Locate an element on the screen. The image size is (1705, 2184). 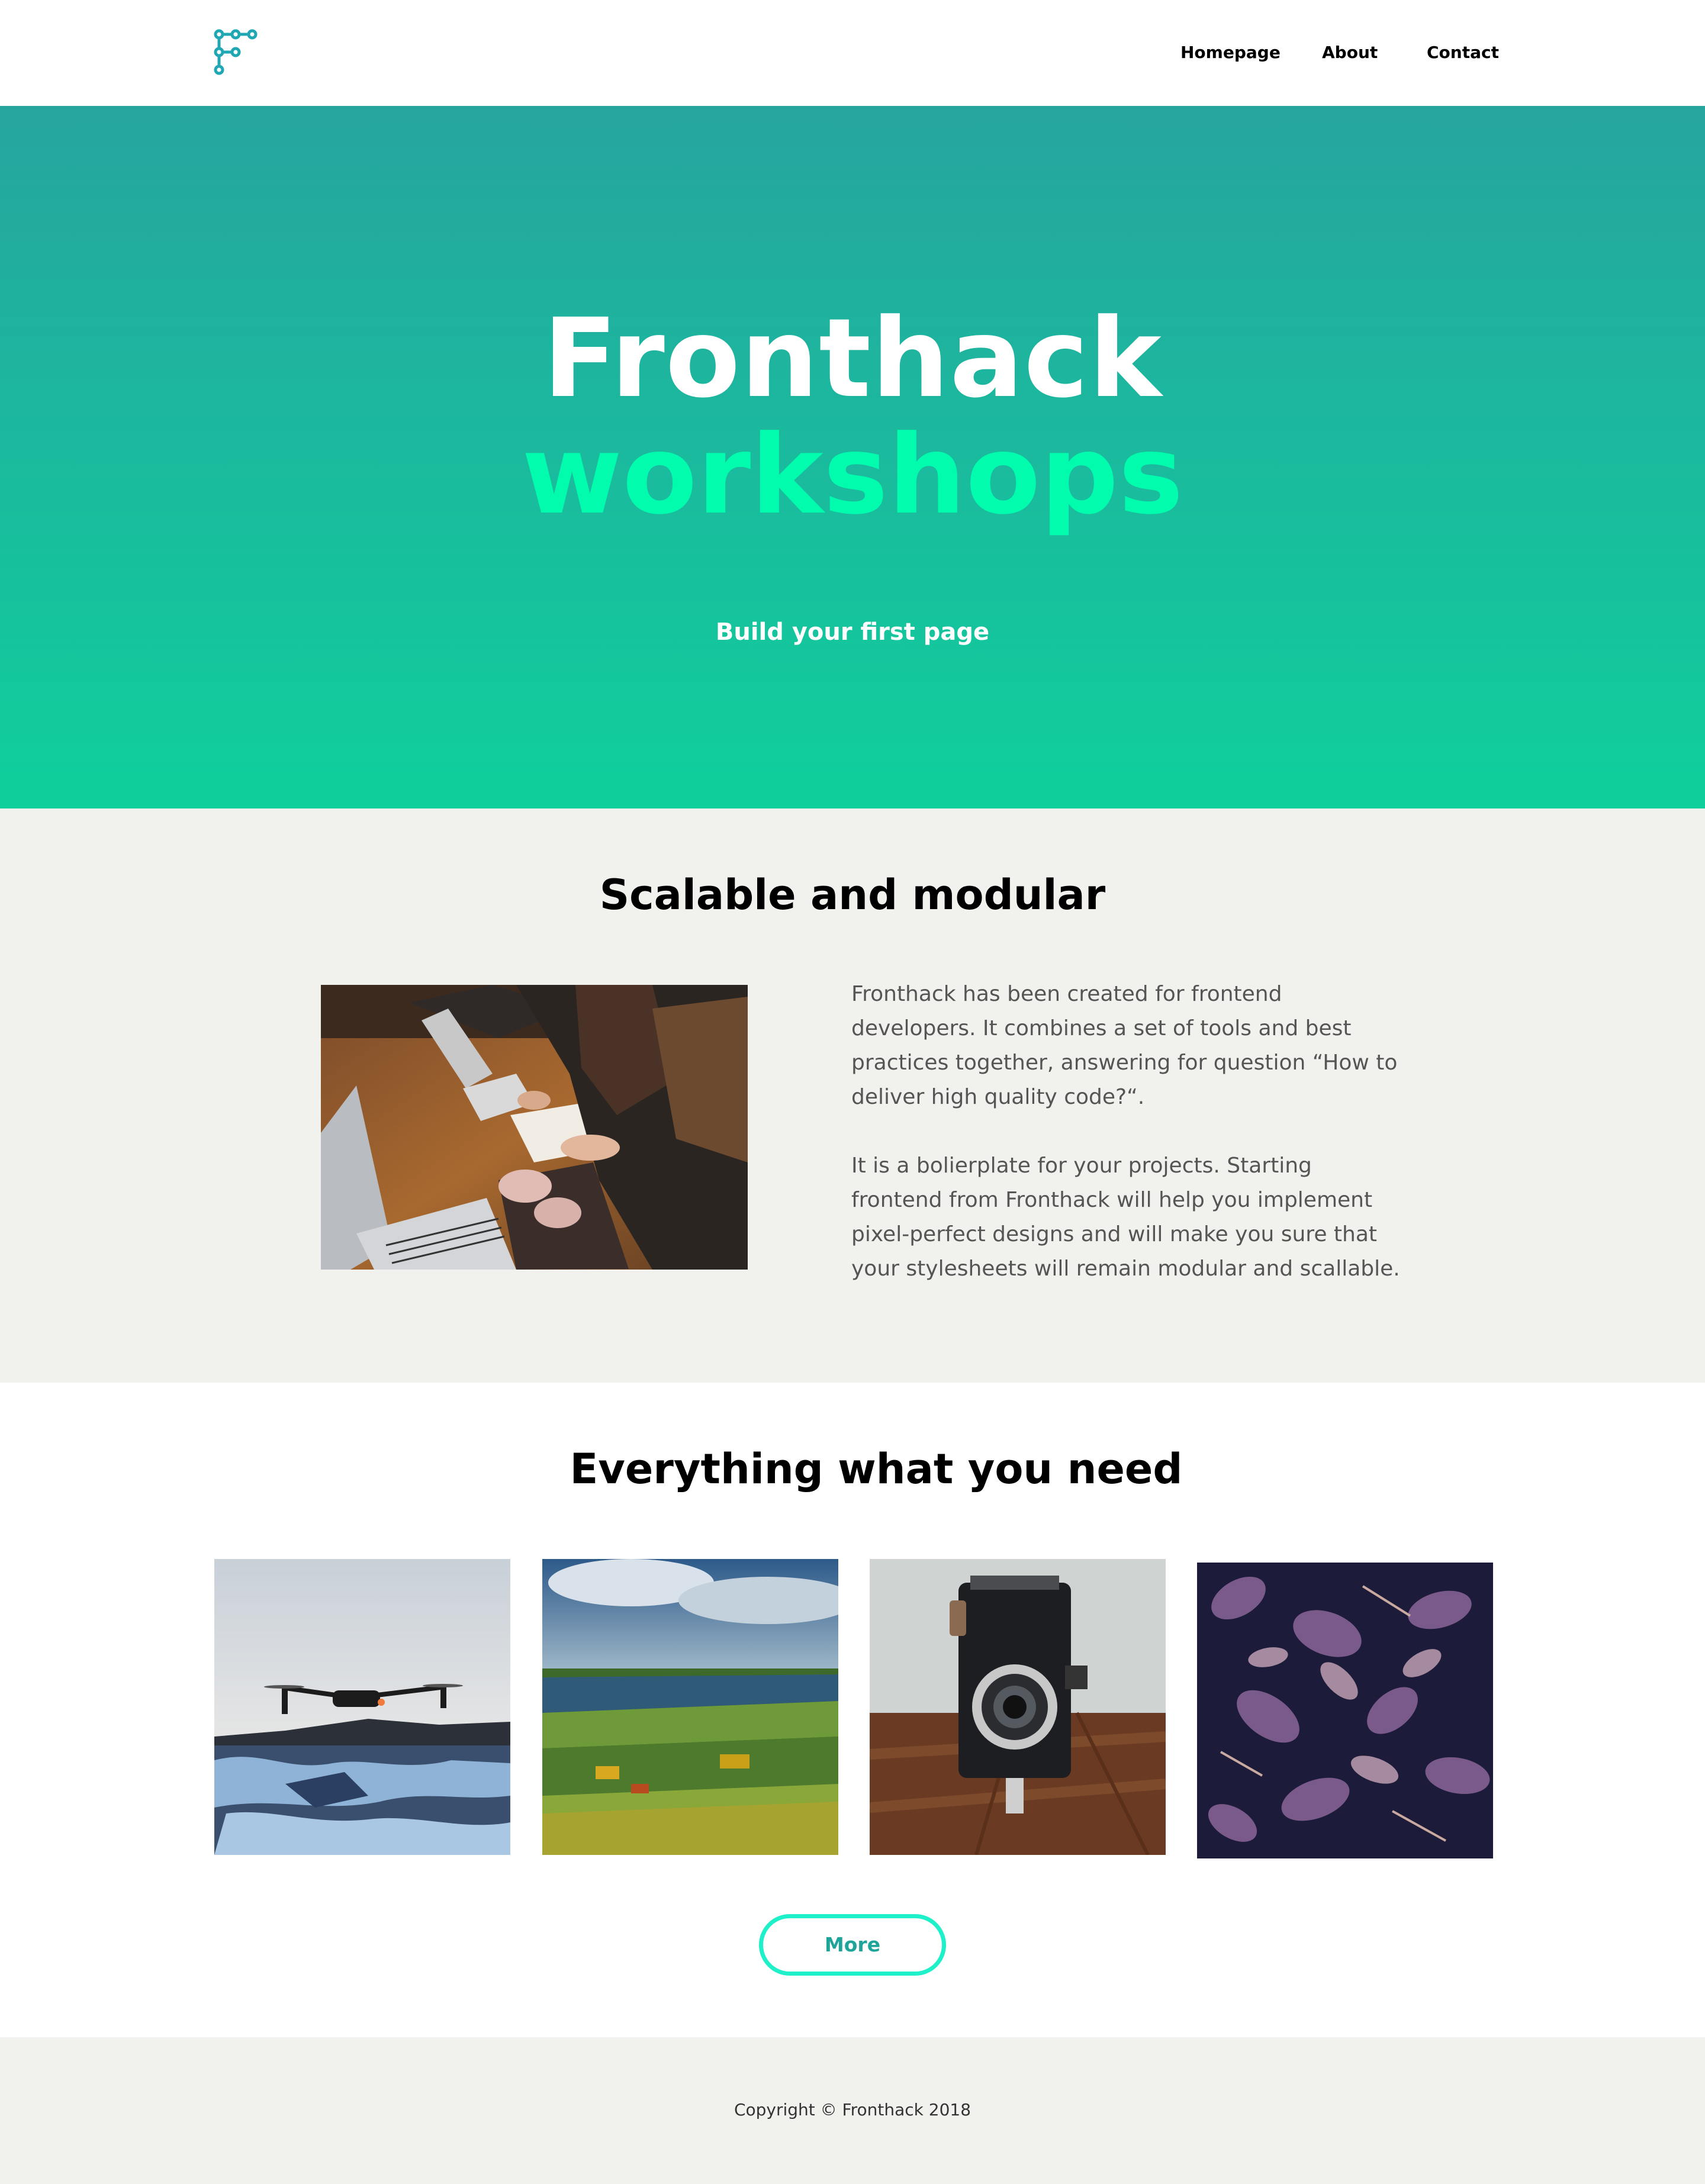
everything-section-title: Everything what you need is located at coordinates (876, 1469).